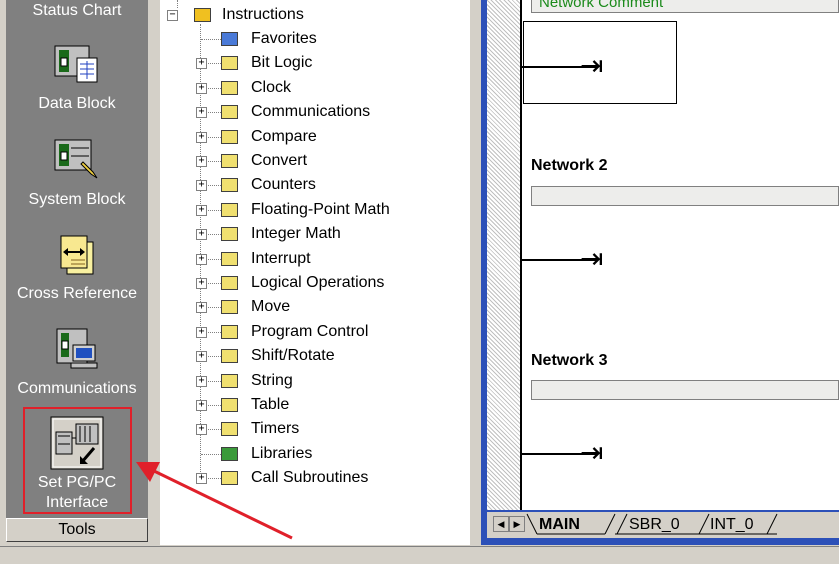 Image resolution: width=839 pixels, height=564 pixels. Describe the element at coordinates (279, 160) in the screenshot. I see `tree-item-label: Convert` at that location.